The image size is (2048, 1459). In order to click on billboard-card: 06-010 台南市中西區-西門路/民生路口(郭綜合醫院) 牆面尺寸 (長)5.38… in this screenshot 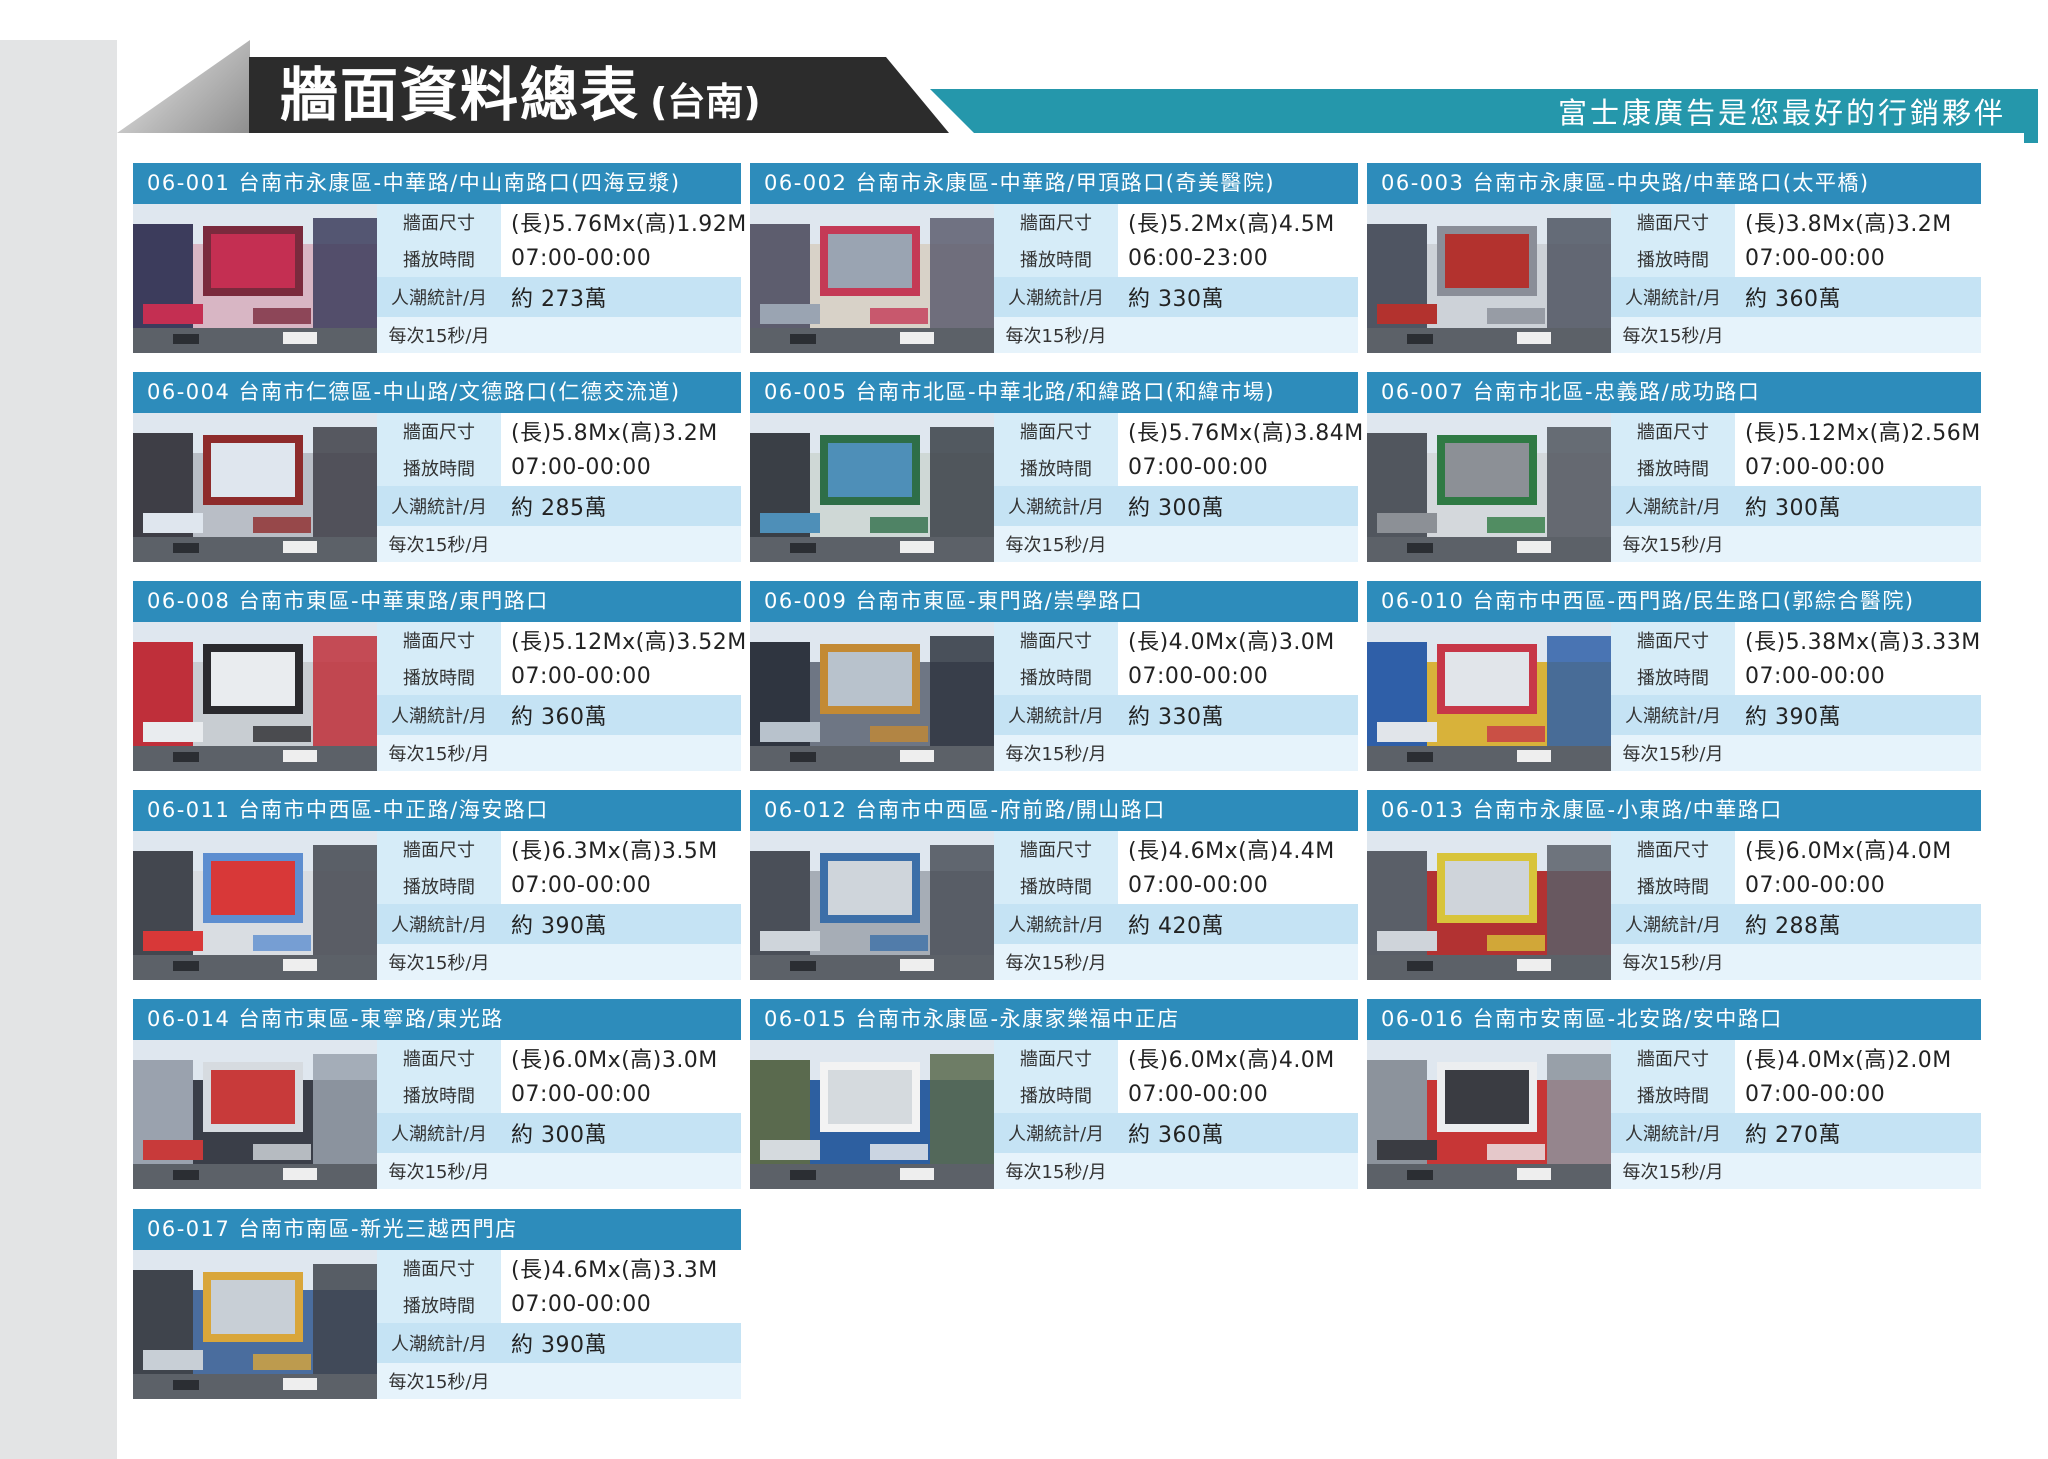, I will do `click(1674, 676)`.